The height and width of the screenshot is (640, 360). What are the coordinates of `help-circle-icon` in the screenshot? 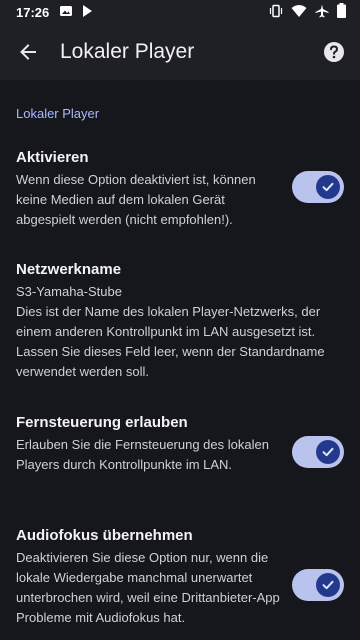 It's located at (334, 52).